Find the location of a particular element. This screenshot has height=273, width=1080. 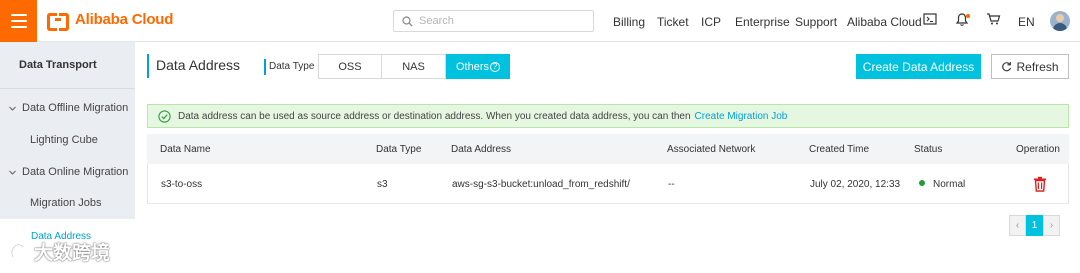

watermark-logo-icon is located at coordinates (19, 251).